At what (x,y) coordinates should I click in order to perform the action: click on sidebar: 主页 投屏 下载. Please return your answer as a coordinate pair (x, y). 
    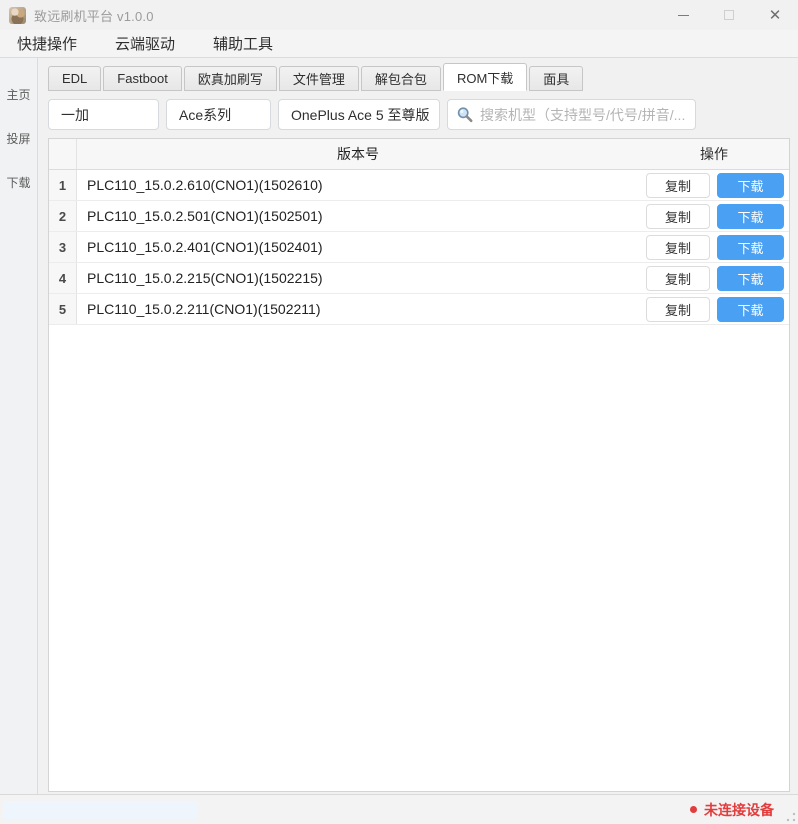
    Looking at the image, I should click on (19, 426).